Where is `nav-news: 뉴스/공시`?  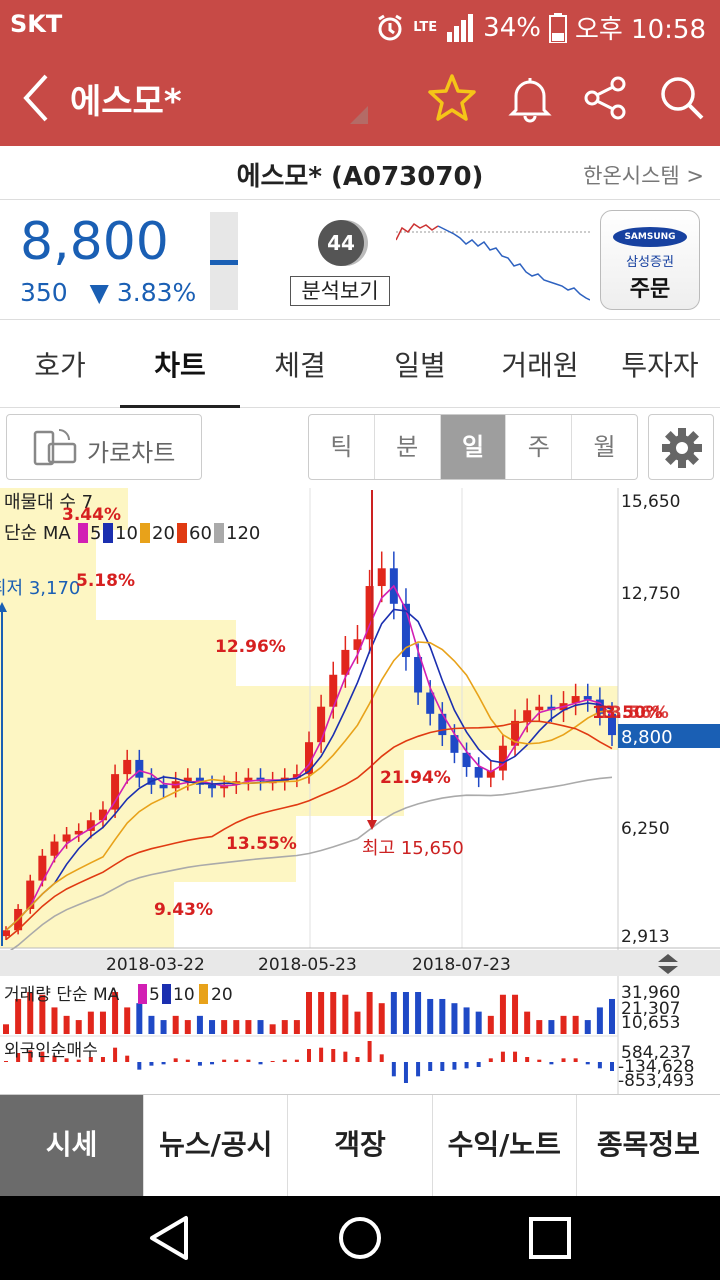
nav-news: 뉴스/공시 is located at coordinates (216, 1145).